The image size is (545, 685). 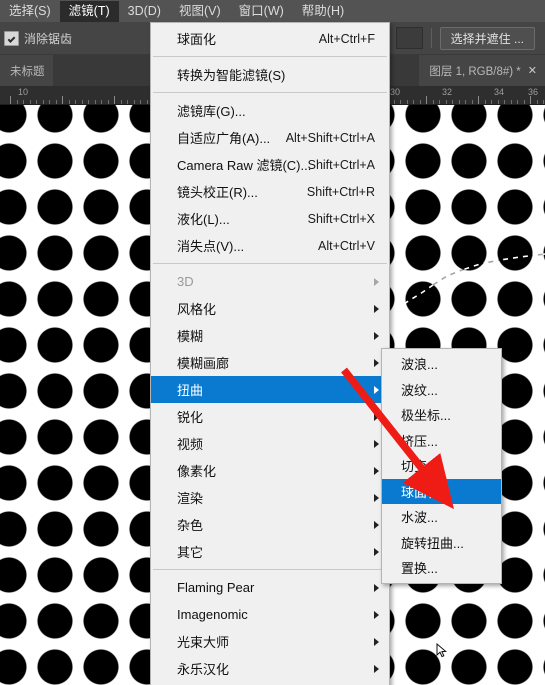 I want to click on menu-item: 永乐汉化, so click(x=270, y=668).